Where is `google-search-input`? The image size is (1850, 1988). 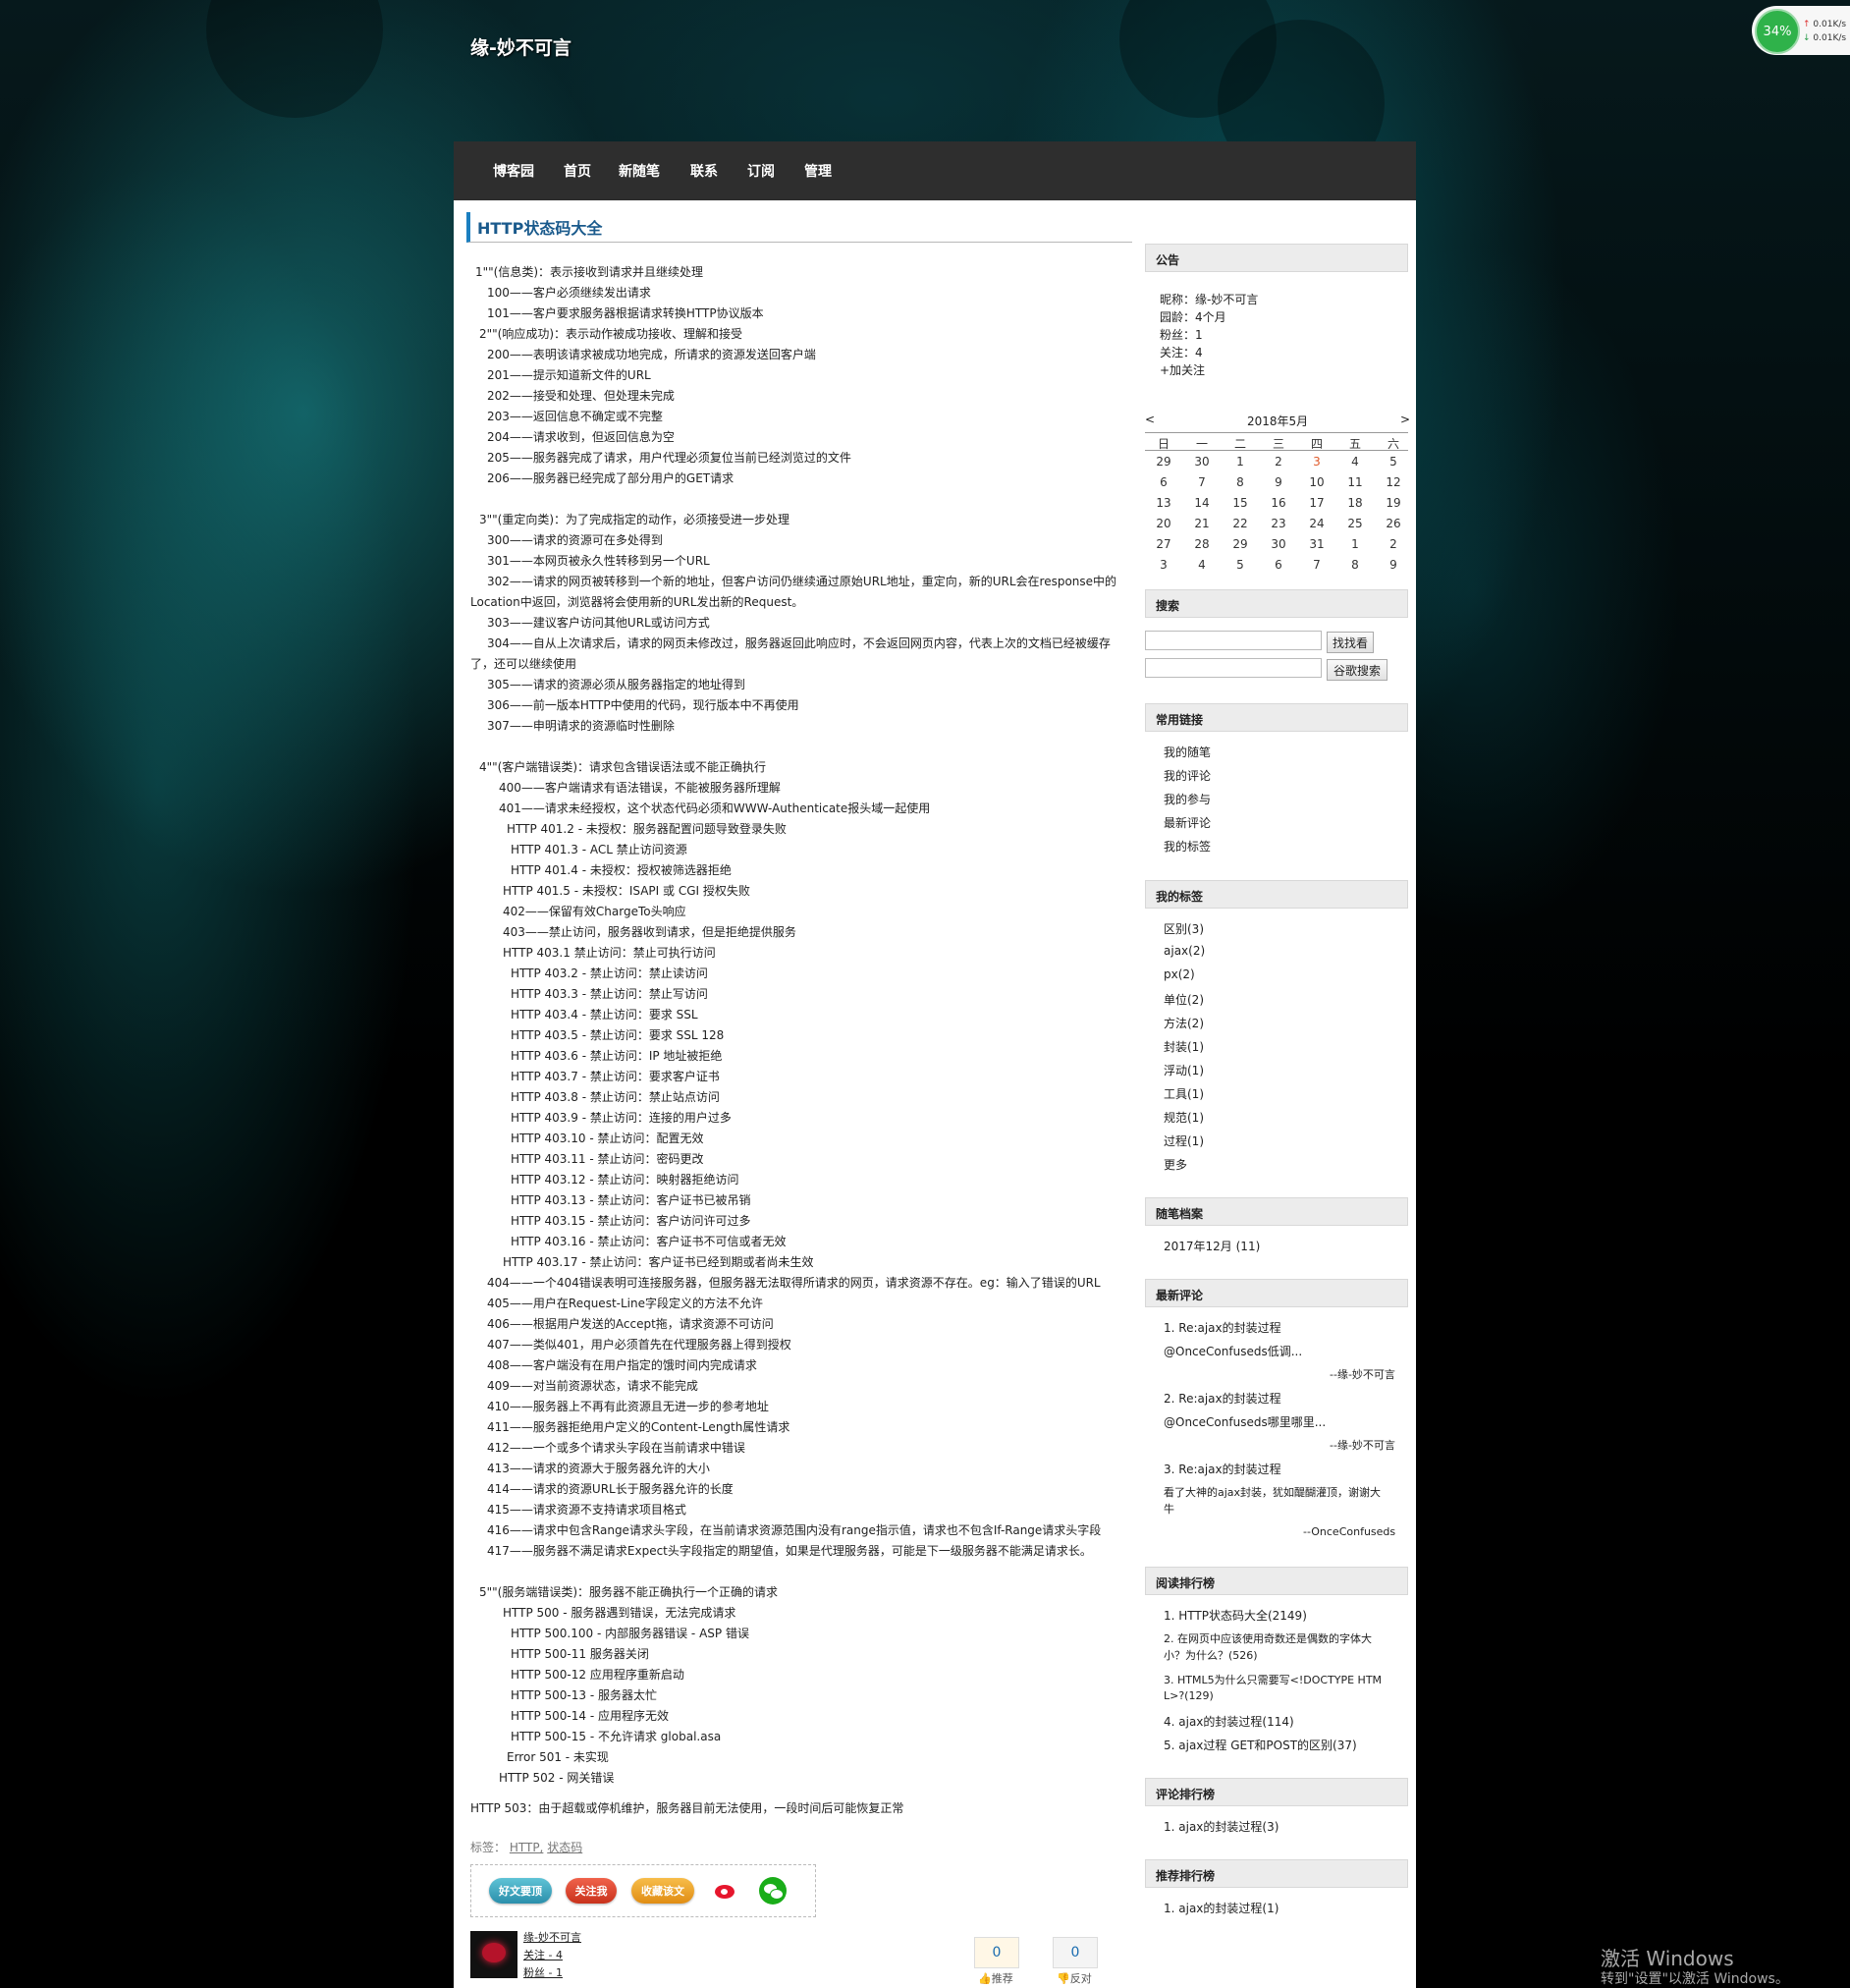 google-search-input is located at coordinates (1234, 668).